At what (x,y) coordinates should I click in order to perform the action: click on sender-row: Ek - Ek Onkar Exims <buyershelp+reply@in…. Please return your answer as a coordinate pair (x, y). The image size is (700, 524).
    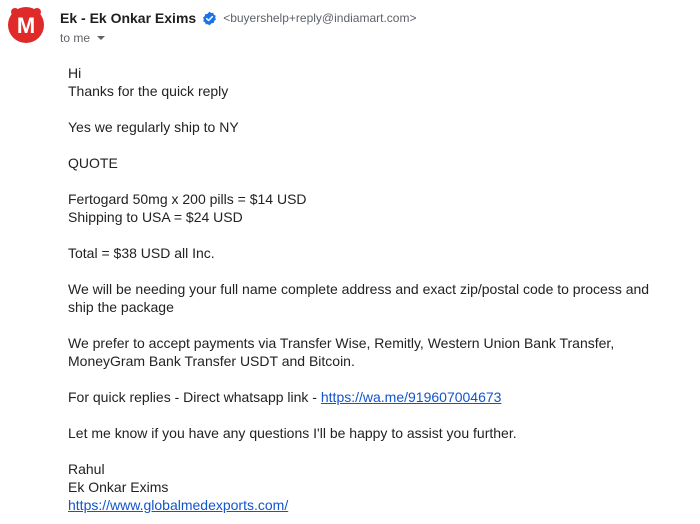
    Looking at the image, I should click on (238, 18).